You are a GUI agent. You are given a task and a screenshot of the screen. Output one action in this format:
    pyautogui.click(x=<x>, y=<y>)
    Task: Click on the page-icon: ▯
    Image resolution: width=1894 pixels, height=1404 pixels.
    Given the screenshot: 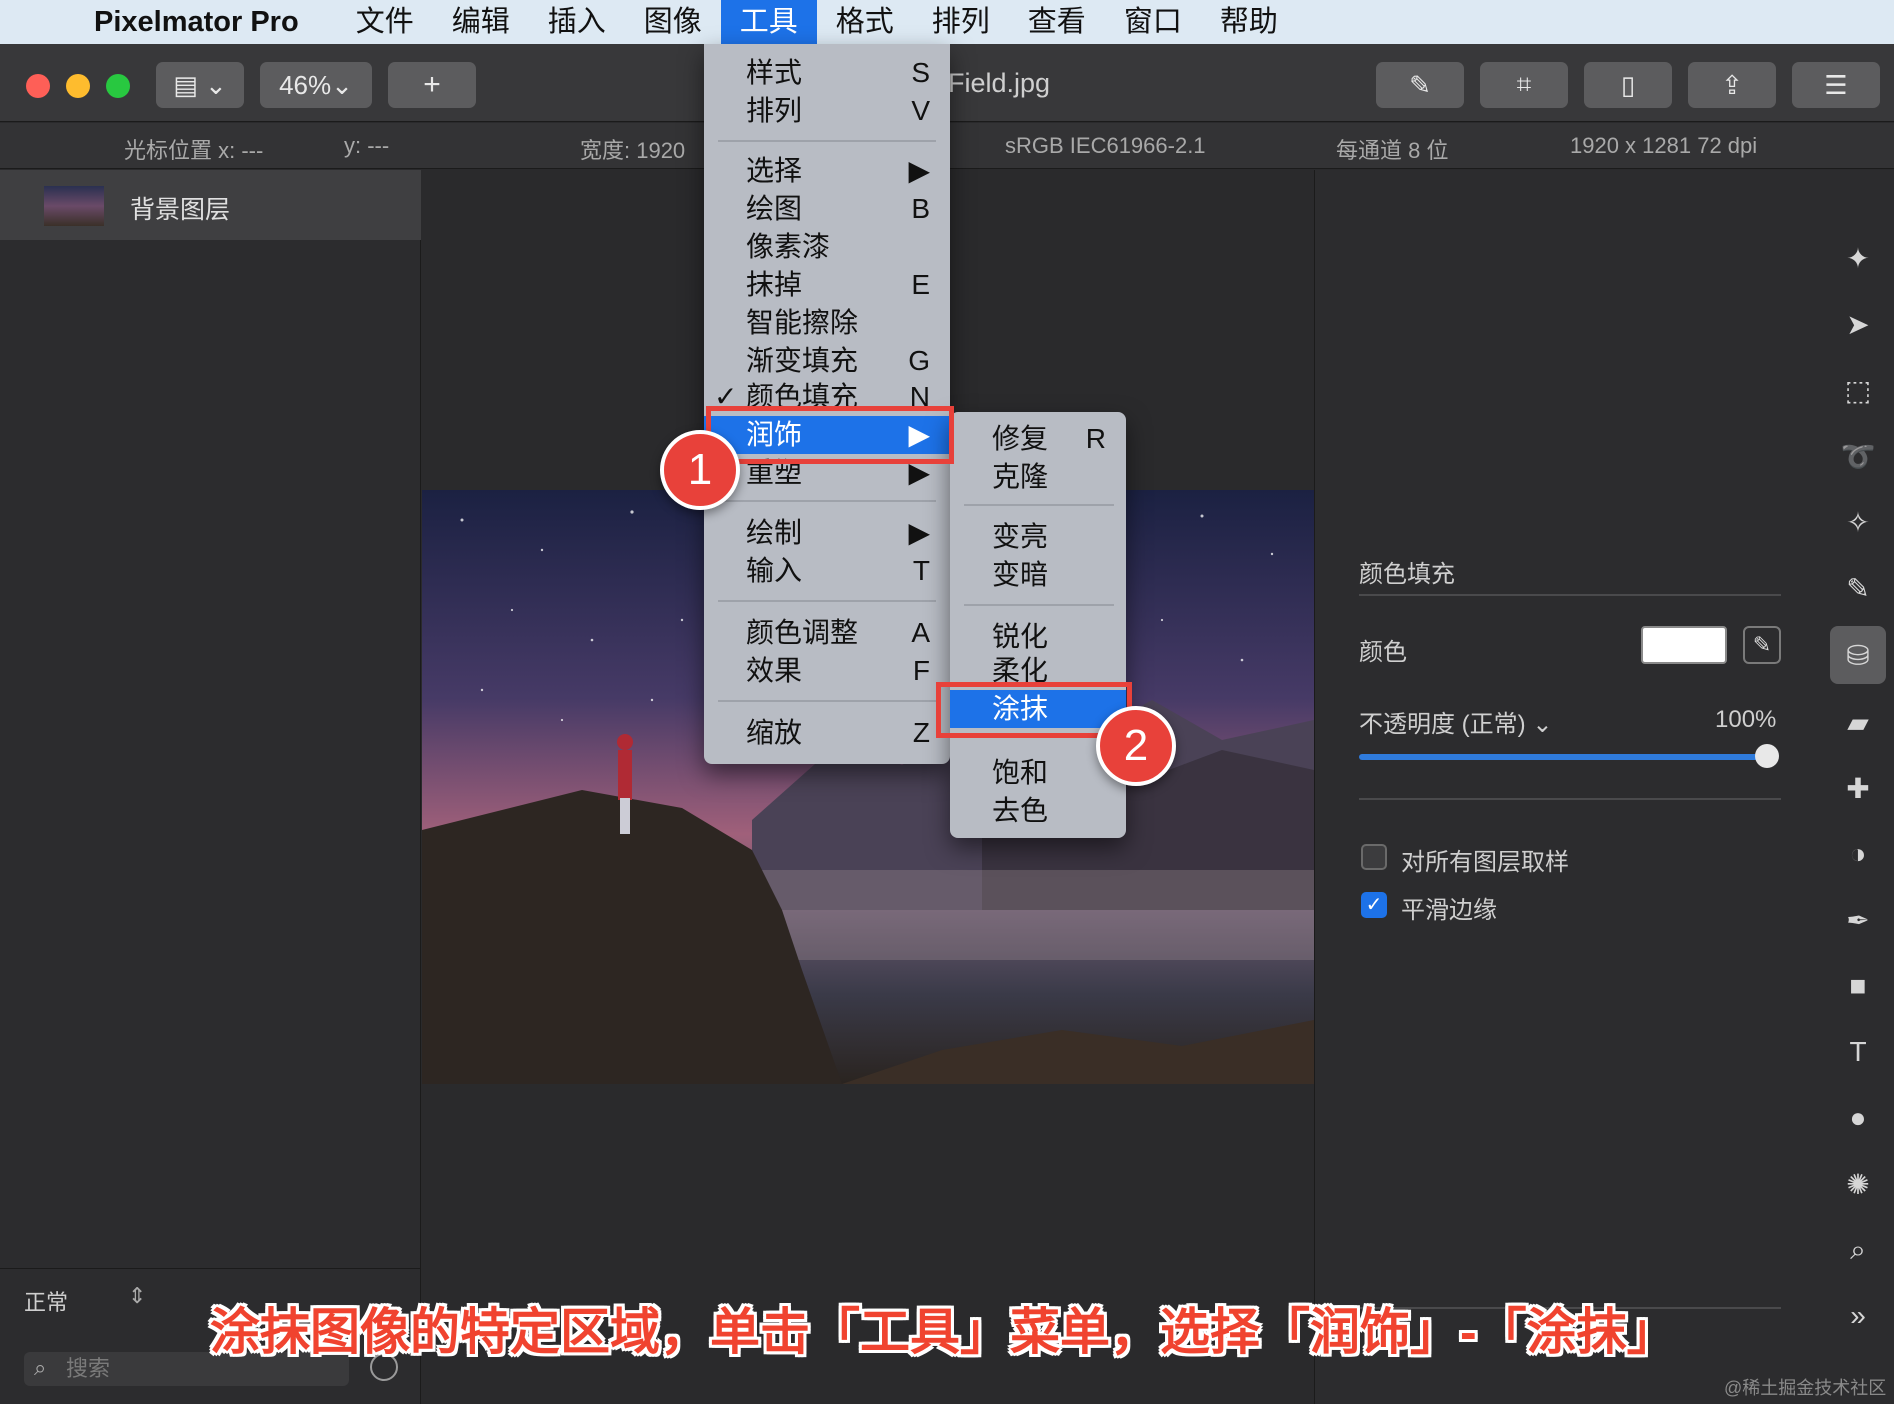 What is the action you would take?
    pyautogui.click(x=1628, y=84)
    